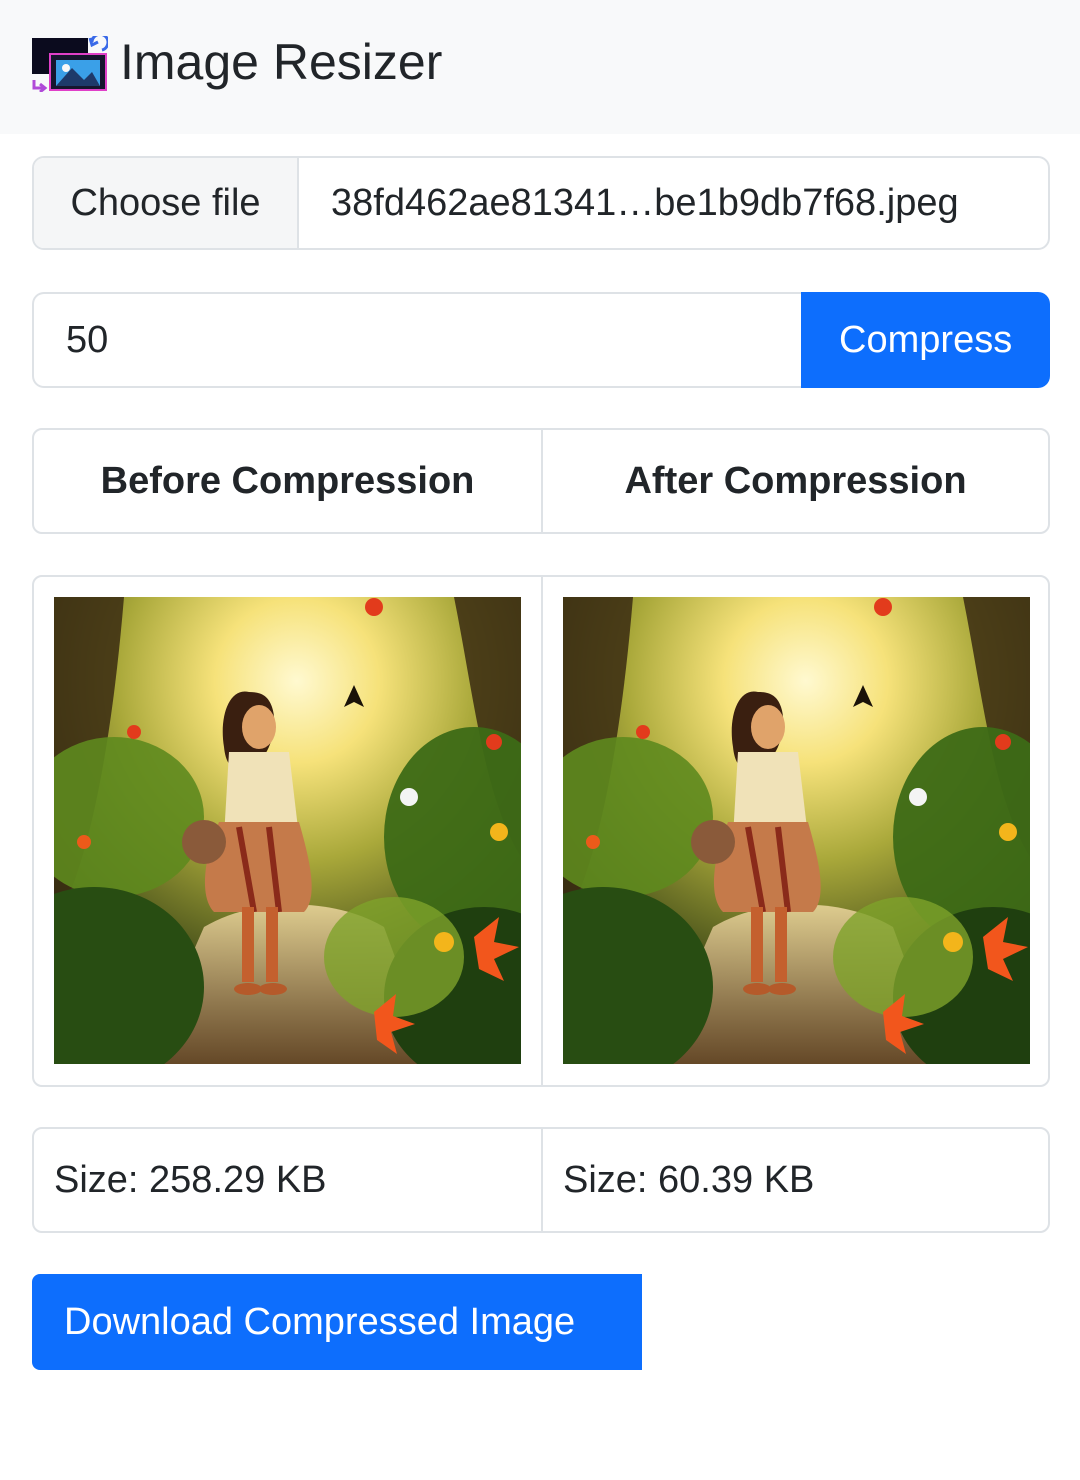 Image resolution: width=1080 pixels, height=1480 pixels. I want to click on app-title: Image Resizer, so click(281, 62).